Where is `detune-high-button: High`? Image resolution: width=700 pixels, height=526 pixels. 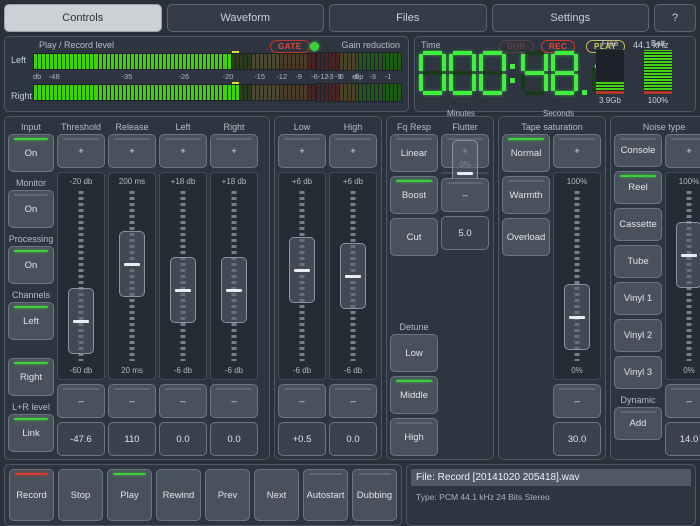
detune-high-button: High is located at coordinates (414, 437).